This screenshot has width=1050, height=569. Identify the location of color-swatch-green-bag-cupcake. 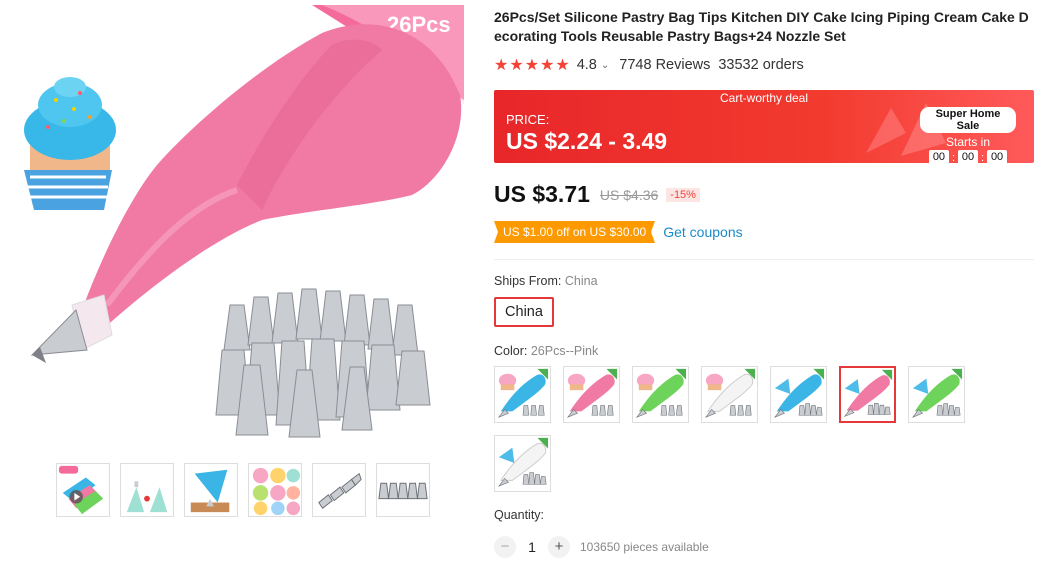
(660, 394).